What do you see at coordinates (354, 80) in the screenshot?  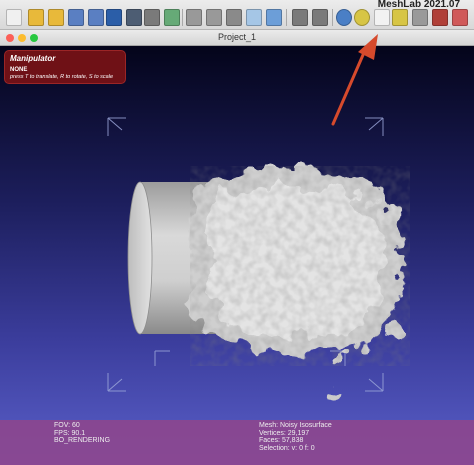 I see `annotation-arrow` at bounding box center [354, 80].